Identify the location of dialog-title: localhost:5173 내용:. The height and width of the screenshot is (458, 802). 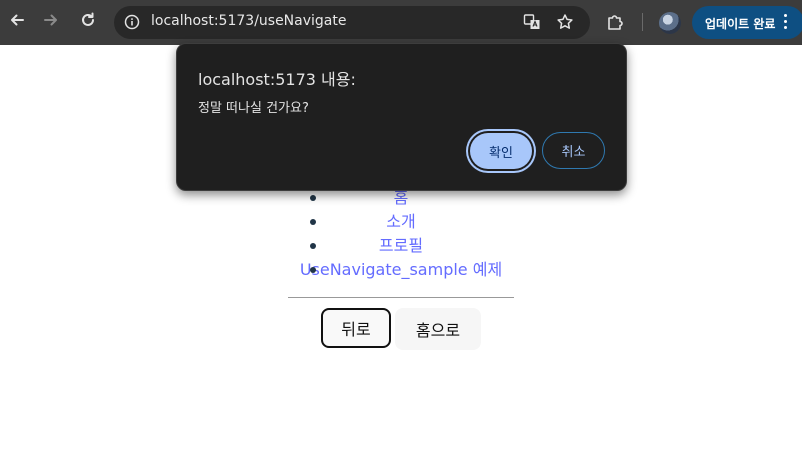
(277, 79).